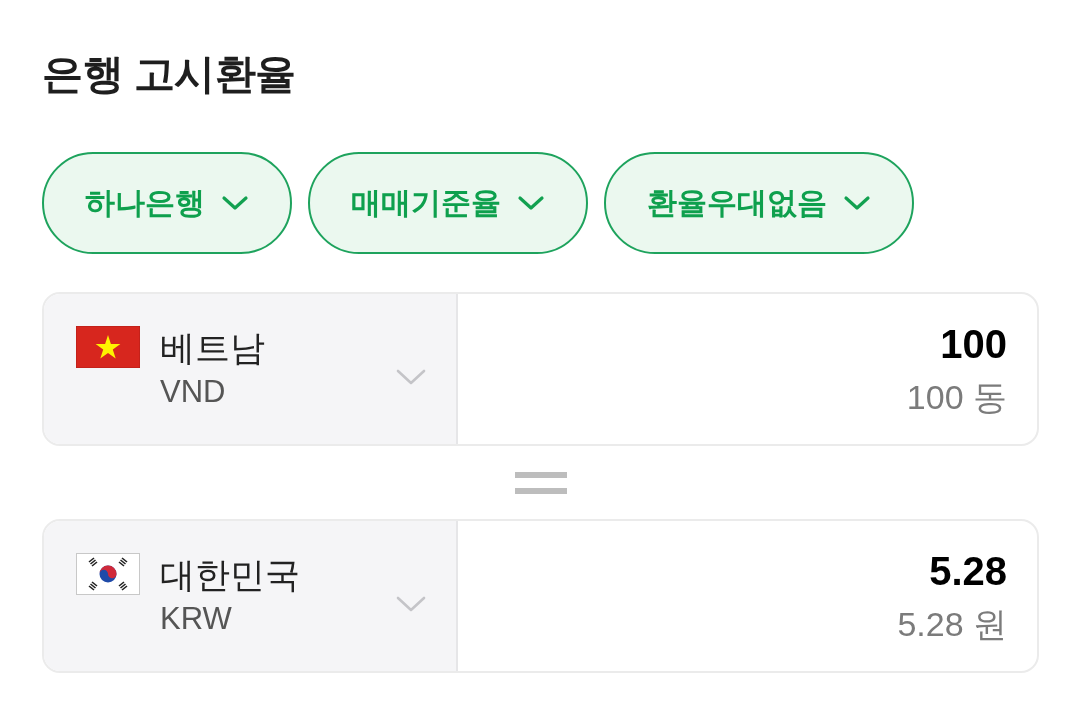 This screenshot has height=715, width=1080. Describe the element at coordinates (213, 348) in the screenshot. I see `country-name: 베트남` at that location.